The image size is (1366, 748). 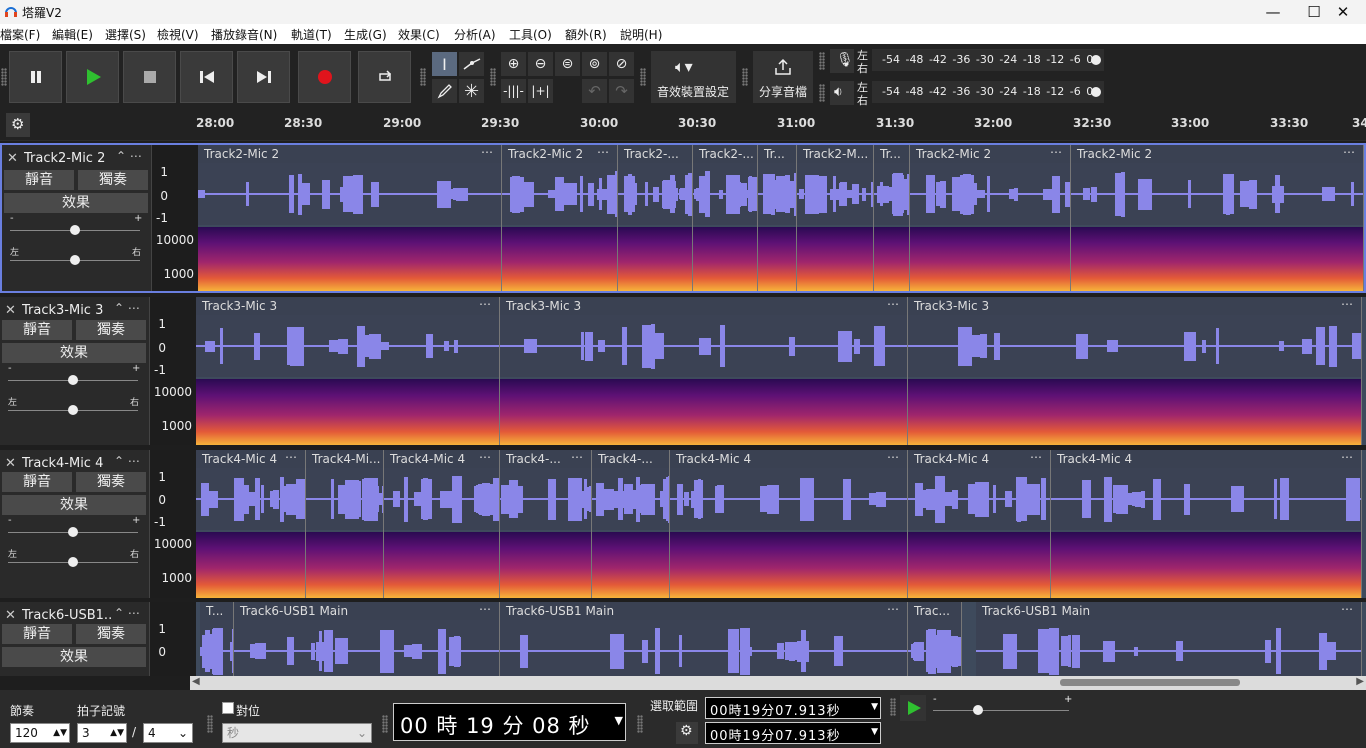 What do you see at coordinates (471, 64) in the screenshot?
I see `envelope-tool` at bounding box center [471, 64].